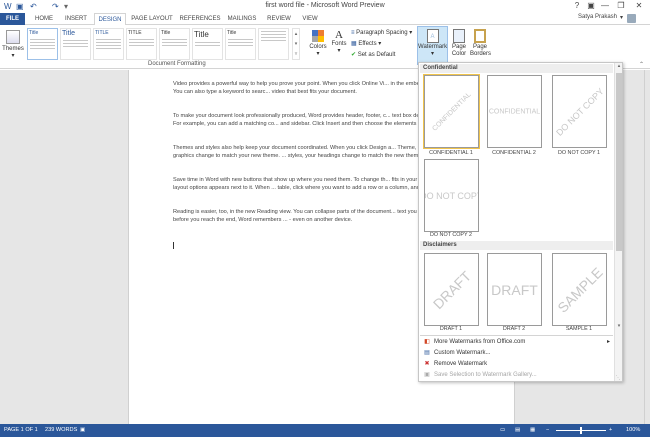 Image resolution: width=650 pixels, height=437 pixels. I want to click on watermark-label: CONFIDENTIAL 2, so click(514, 153).